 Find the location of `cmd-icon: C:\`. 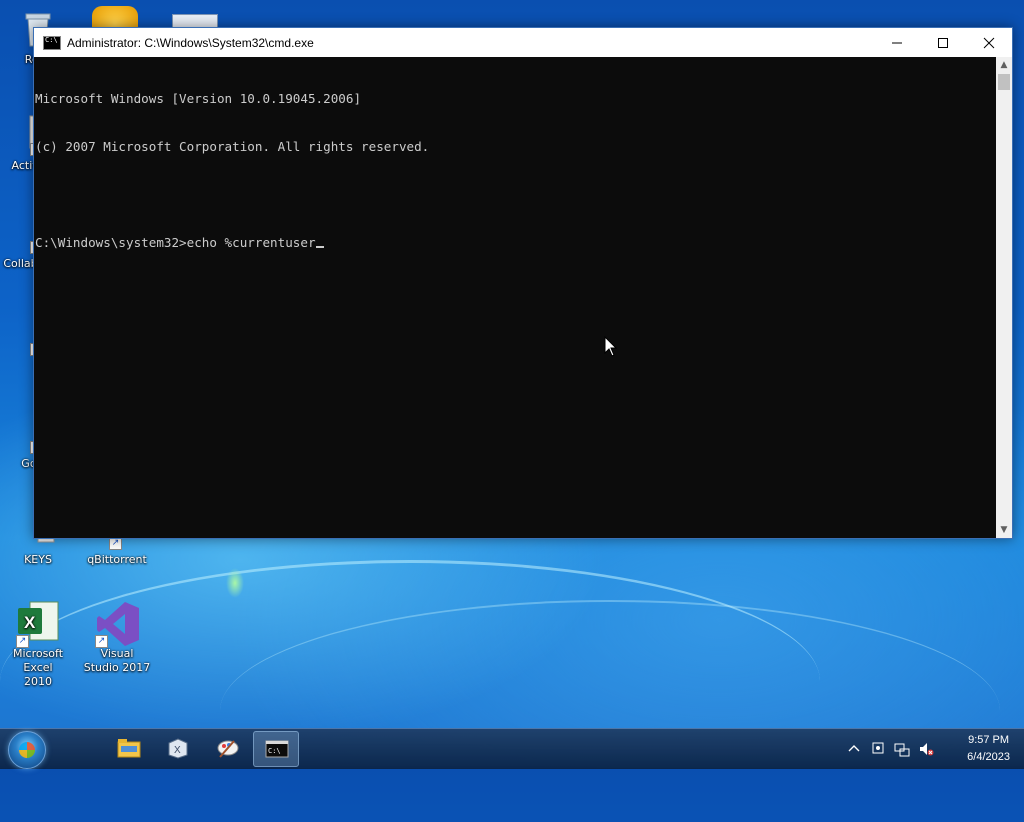

cmd-icon: C:\ is located at coordinates (277, 749).